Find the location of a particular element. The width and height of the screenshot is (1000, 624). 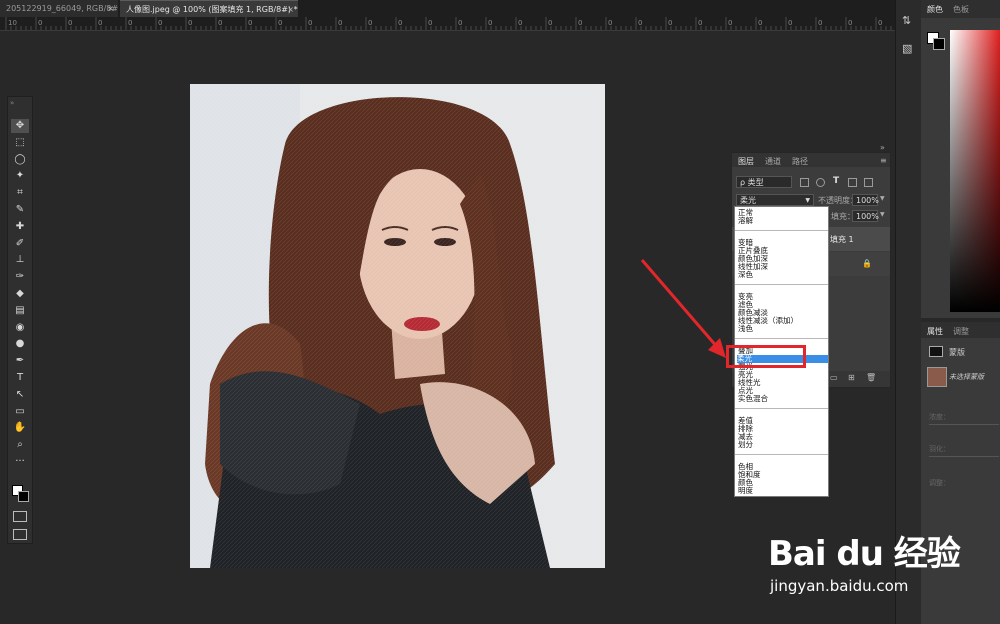

stamp-tool-icon: ⊥ is located at coordinates (20, 260).